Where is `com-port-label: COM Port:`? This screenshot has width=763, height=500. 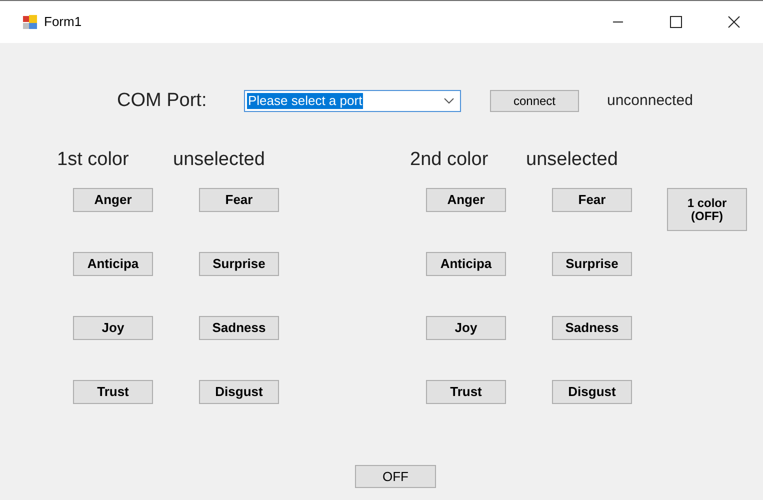
com-port-label: COM Port: is located at coordinates (162, 100).